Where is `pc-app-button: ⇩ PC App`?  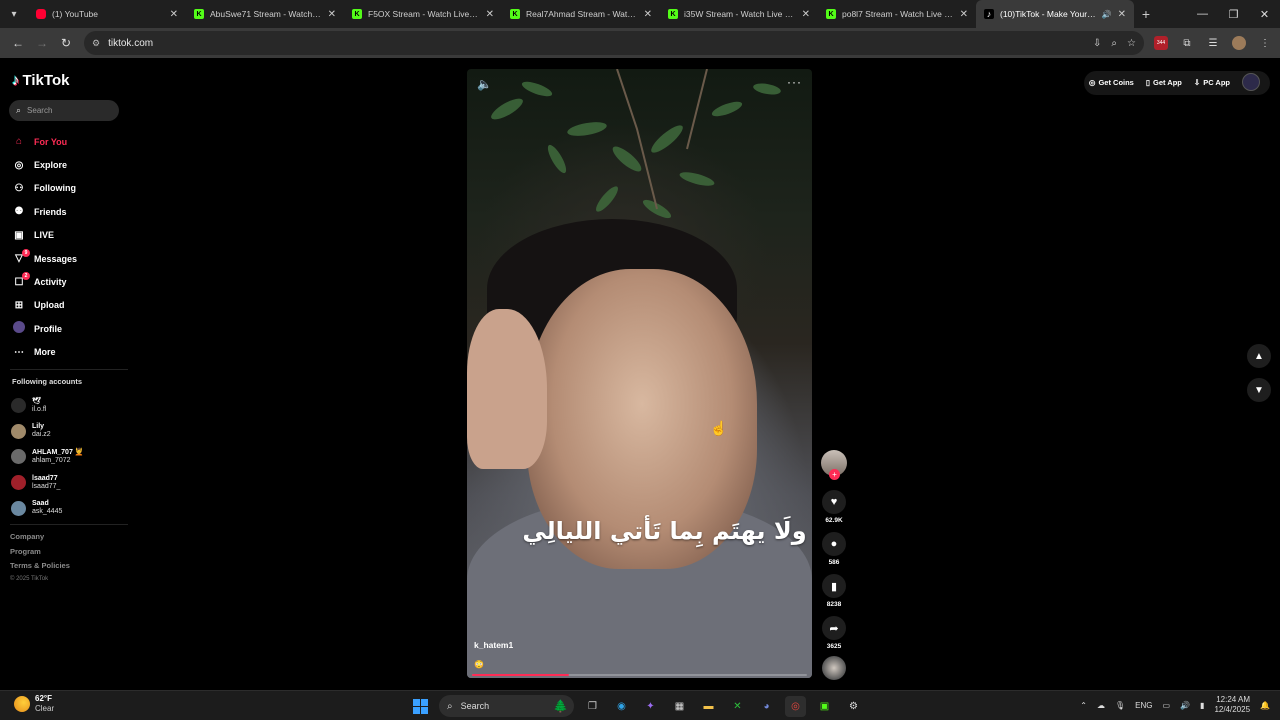
pc-app-button: ⇩ PC App is located at coordinates (1212, 82).